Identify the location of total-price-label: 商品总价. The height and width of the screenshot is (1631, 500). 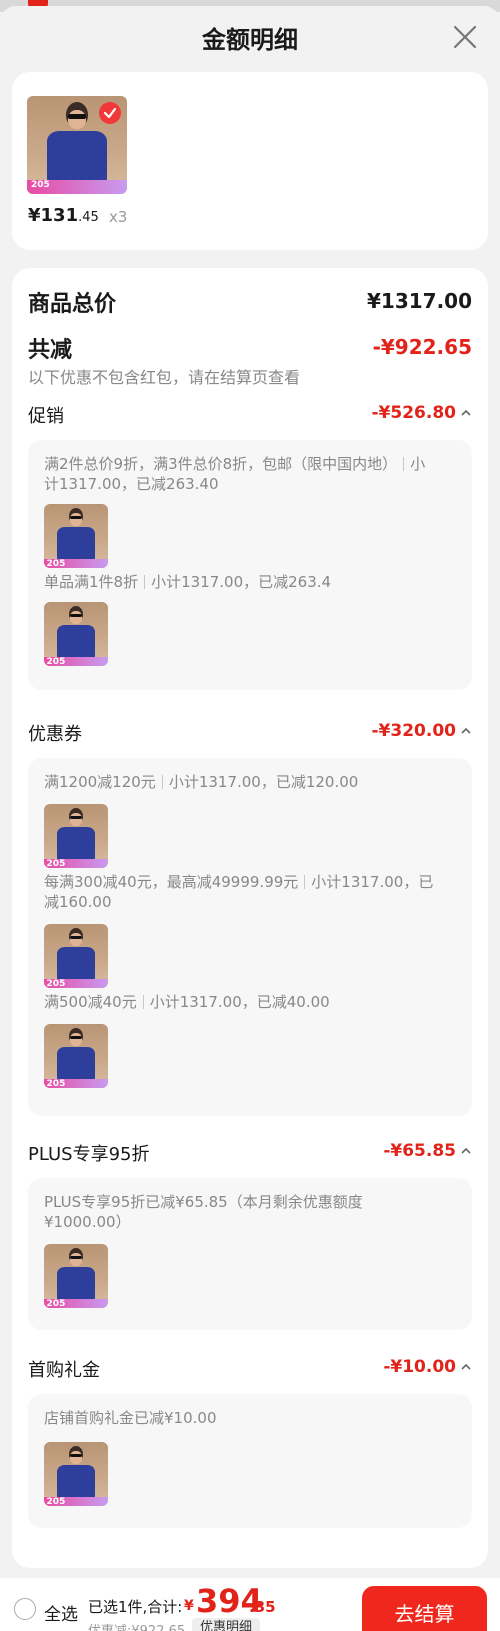
(72, 304).